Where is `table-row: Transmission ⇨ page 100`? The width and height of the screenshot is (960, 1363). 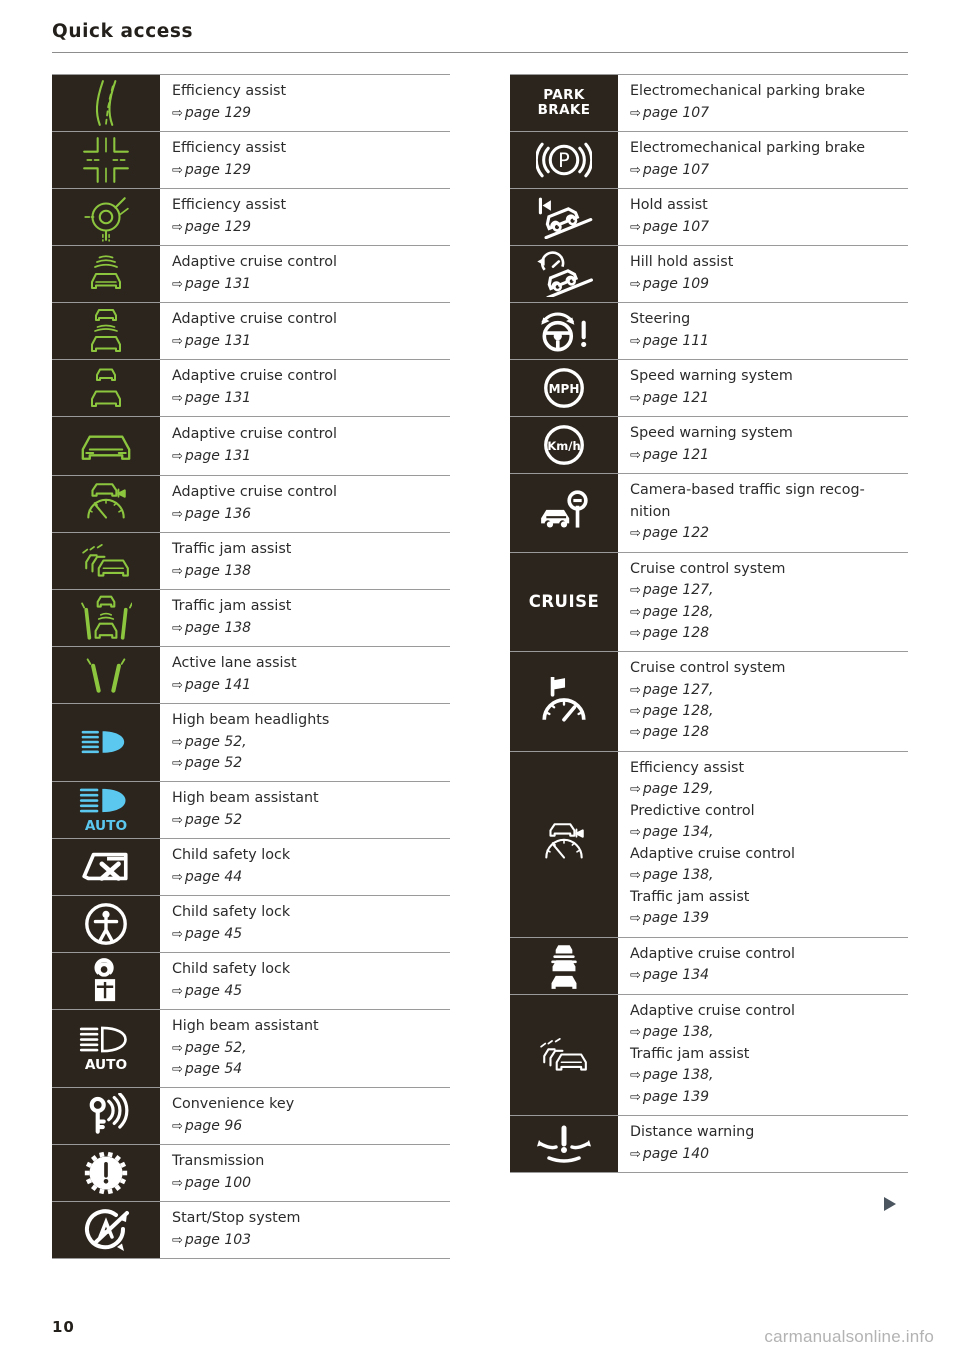 table-row: Transmission ⇨ page 100 is located at coordinates (251, 1174).